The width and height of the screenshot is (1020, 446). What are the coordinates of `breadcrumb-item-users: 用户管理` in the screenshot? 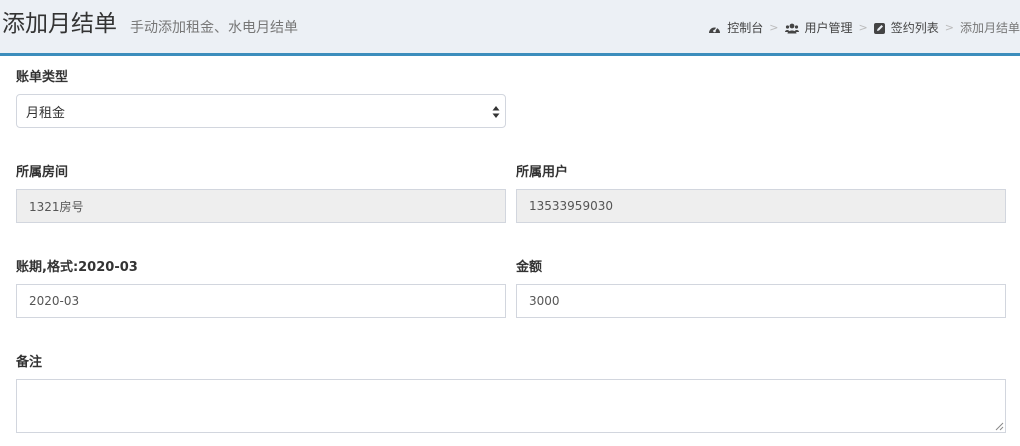 It's located at (818, 28).